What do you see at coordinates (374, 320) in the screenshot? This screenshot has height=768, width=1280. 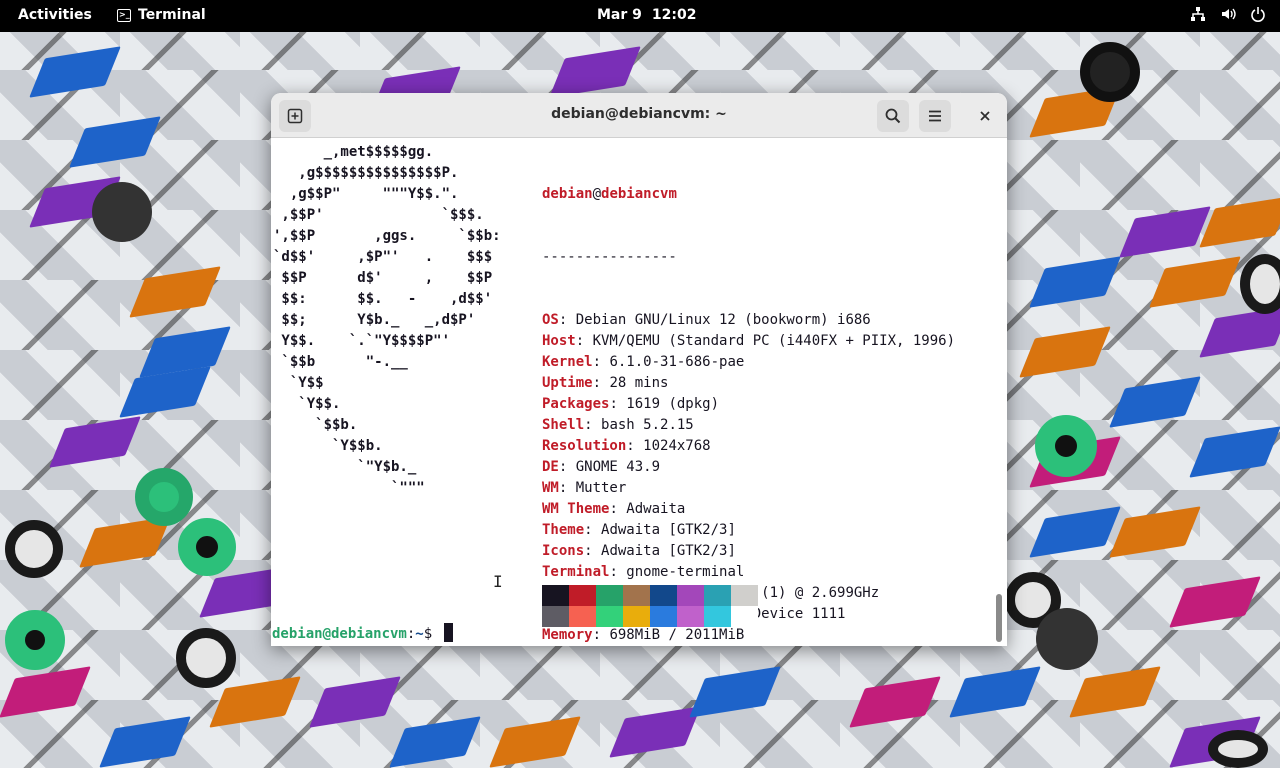 I see `ascii-logo-line: $$; Y$b._ _,d$P'` at bounding box center [374, 320].